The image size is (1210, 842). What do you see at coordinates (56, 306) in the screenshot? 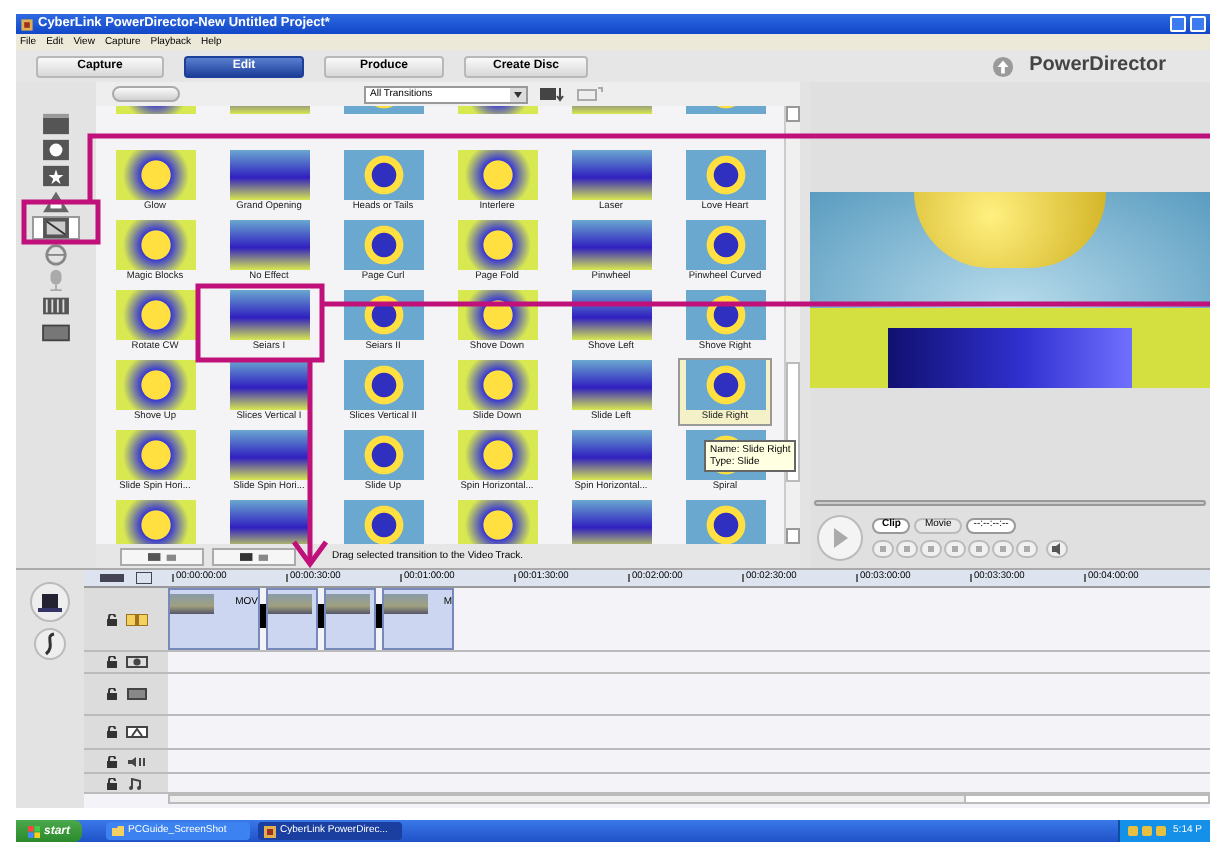
I see `filmstrip-icon` at bounding box center [56, 306].